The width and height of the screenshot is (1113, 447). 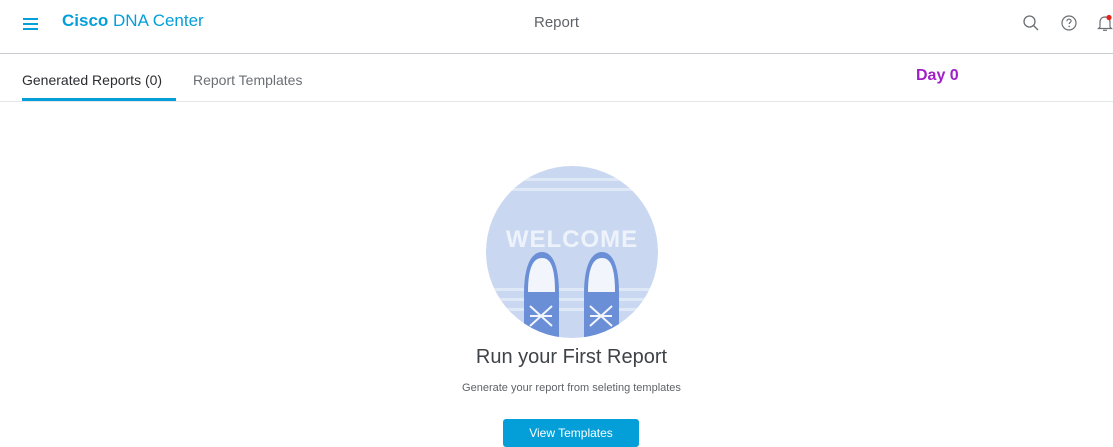 I want to click on day-0-annotation: Day 0, so click(x=937, y=75).